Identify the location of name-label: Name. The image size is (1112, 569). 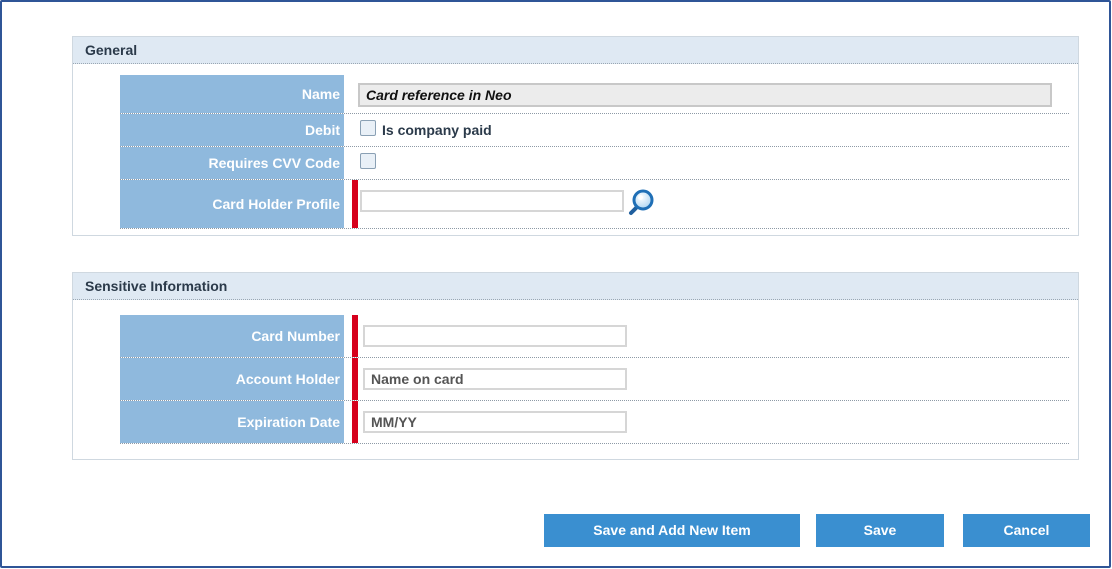
(232, 94).